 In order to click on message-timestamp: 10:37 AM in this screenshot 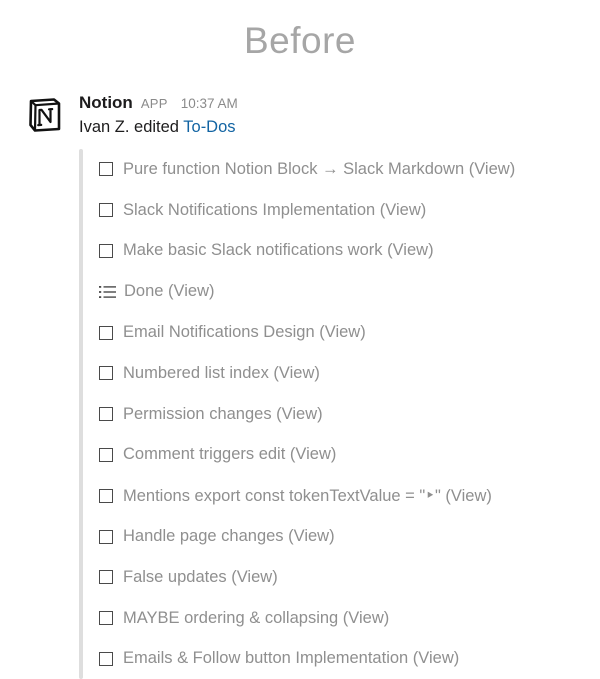, I will do `click(209, 103)`.